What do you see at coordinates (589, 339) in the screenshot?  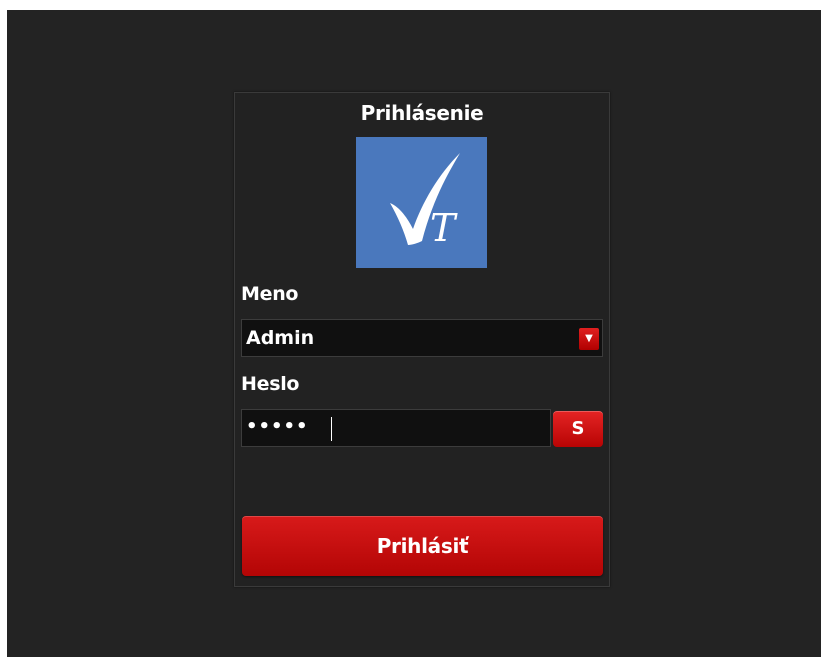 I see `dropdown-arrow-icon: ▼` at bounding box center [589, 339].